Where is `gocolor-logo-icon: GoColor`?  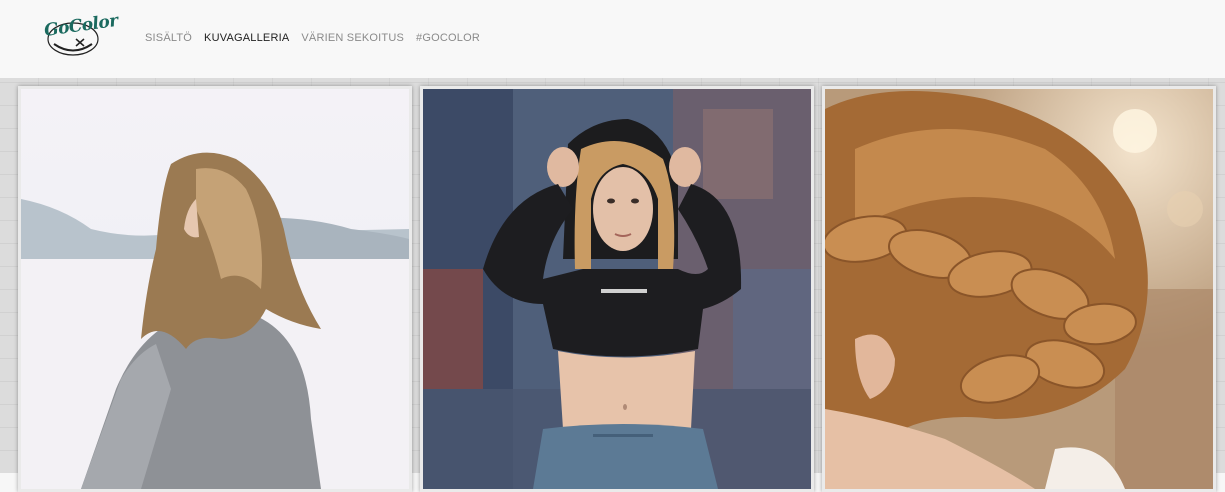
gocolor-logo-icon: GoColor is located at coordinates (81, 35).